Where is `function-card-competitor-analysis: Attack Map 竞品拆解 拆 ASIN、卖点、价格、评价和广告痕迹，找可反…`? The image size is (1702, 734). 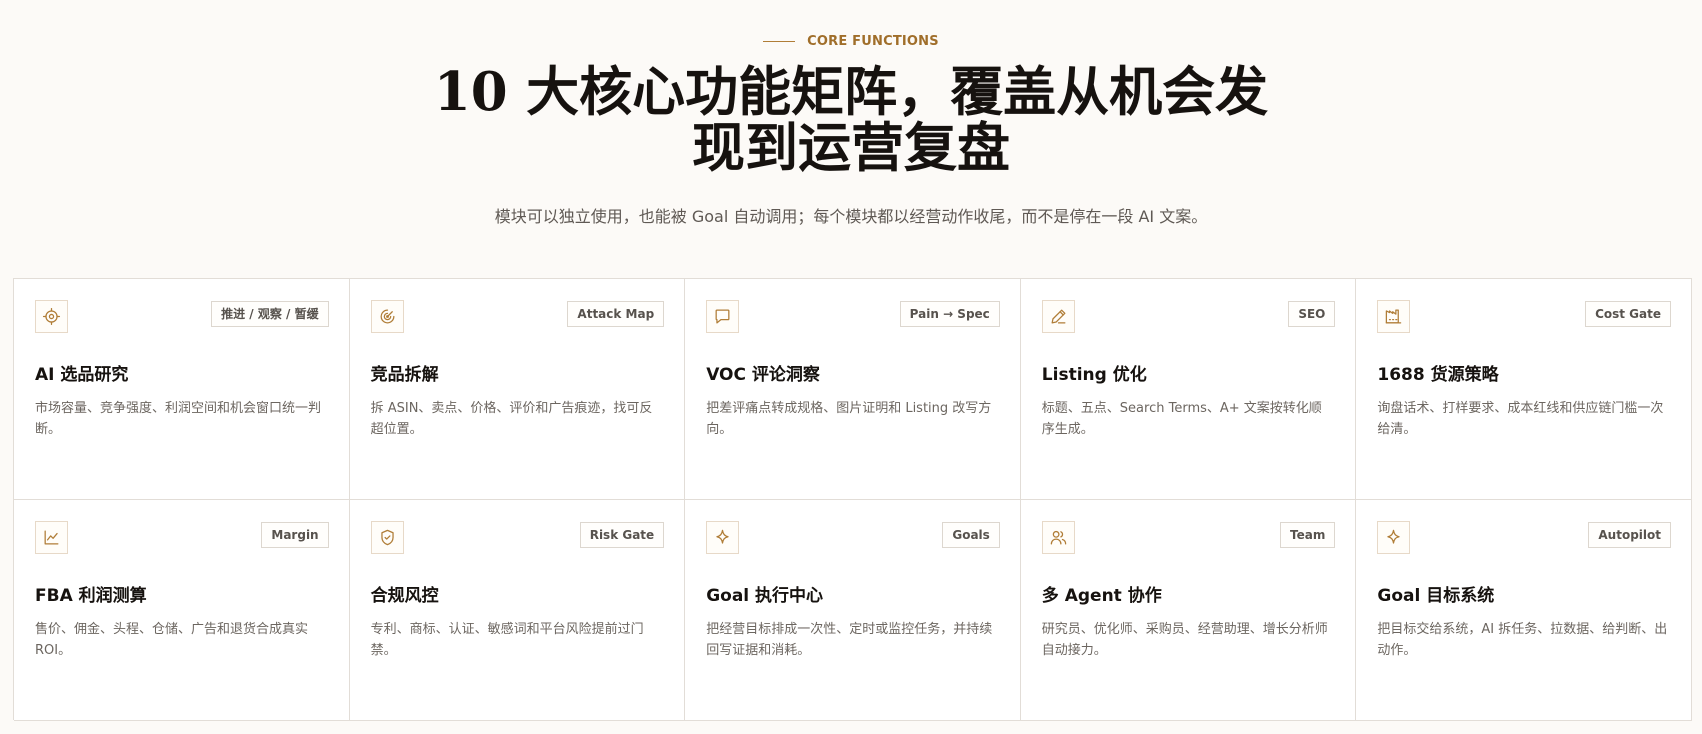
function-card-competitor-analysis: Attack Map 竞品拆解 拆 ASIN、卖点、价格、评价和广告痕迹，找可反… is located at coordinates (517, 389).